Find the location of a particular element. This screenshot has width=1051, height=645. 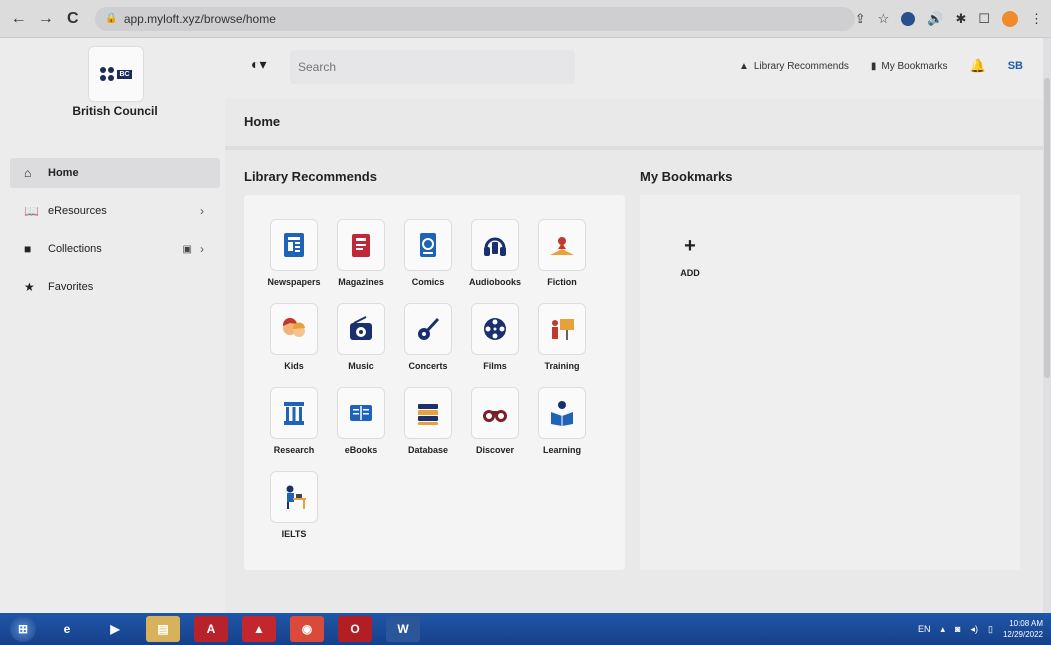

user-avatar: SB is located at coordinates (1015, 66).